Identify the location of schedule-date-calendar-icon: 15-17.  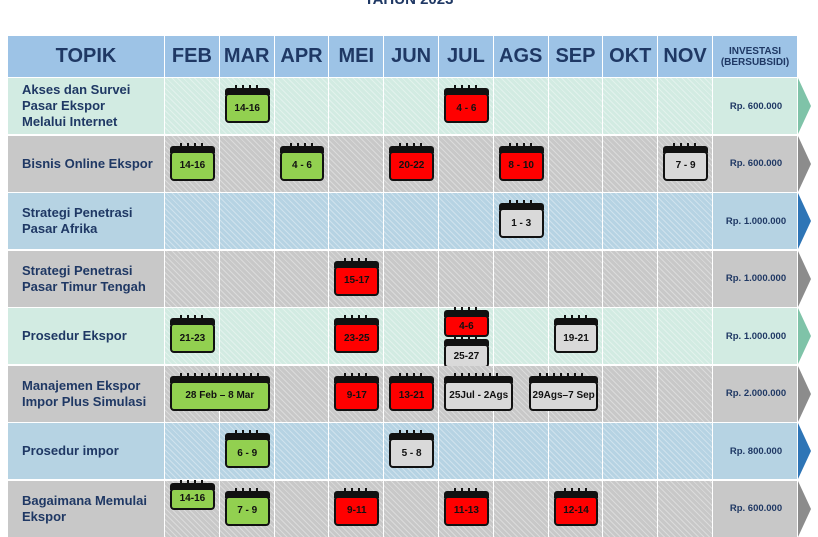
(357, 276).